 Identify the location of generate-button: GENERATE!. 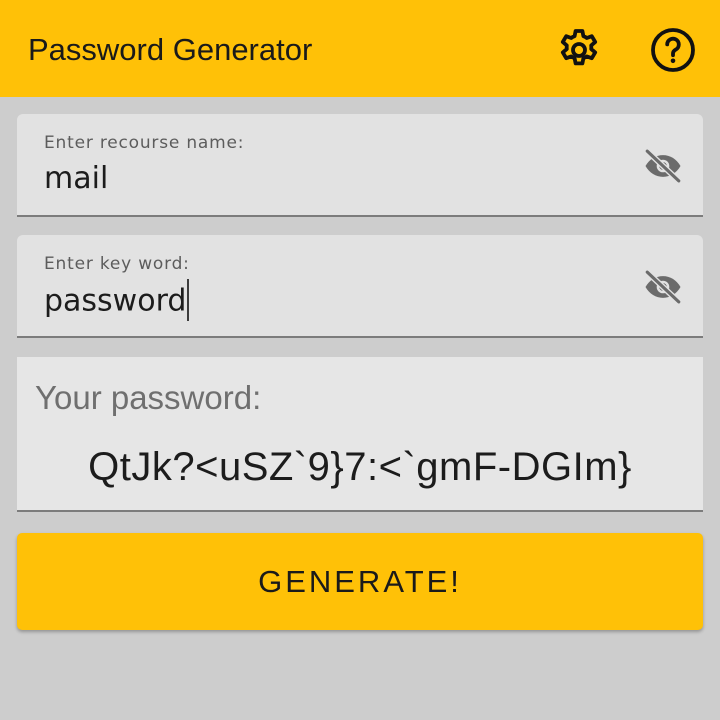
(360, 581).